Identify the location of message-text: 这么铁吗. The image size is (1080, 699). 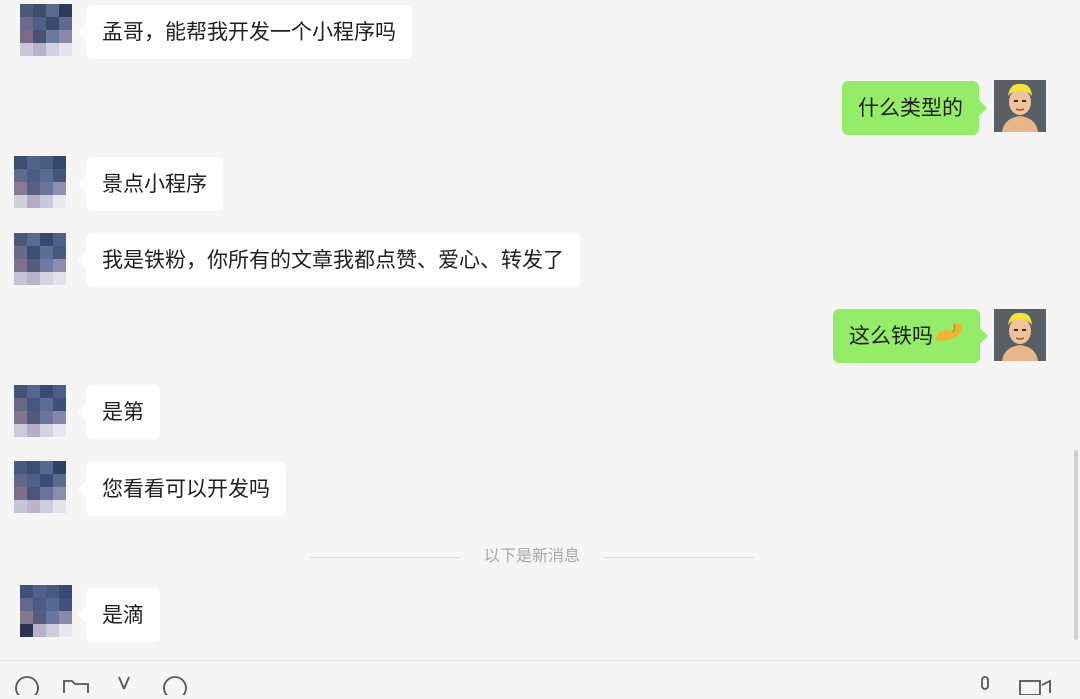
(891, 336).